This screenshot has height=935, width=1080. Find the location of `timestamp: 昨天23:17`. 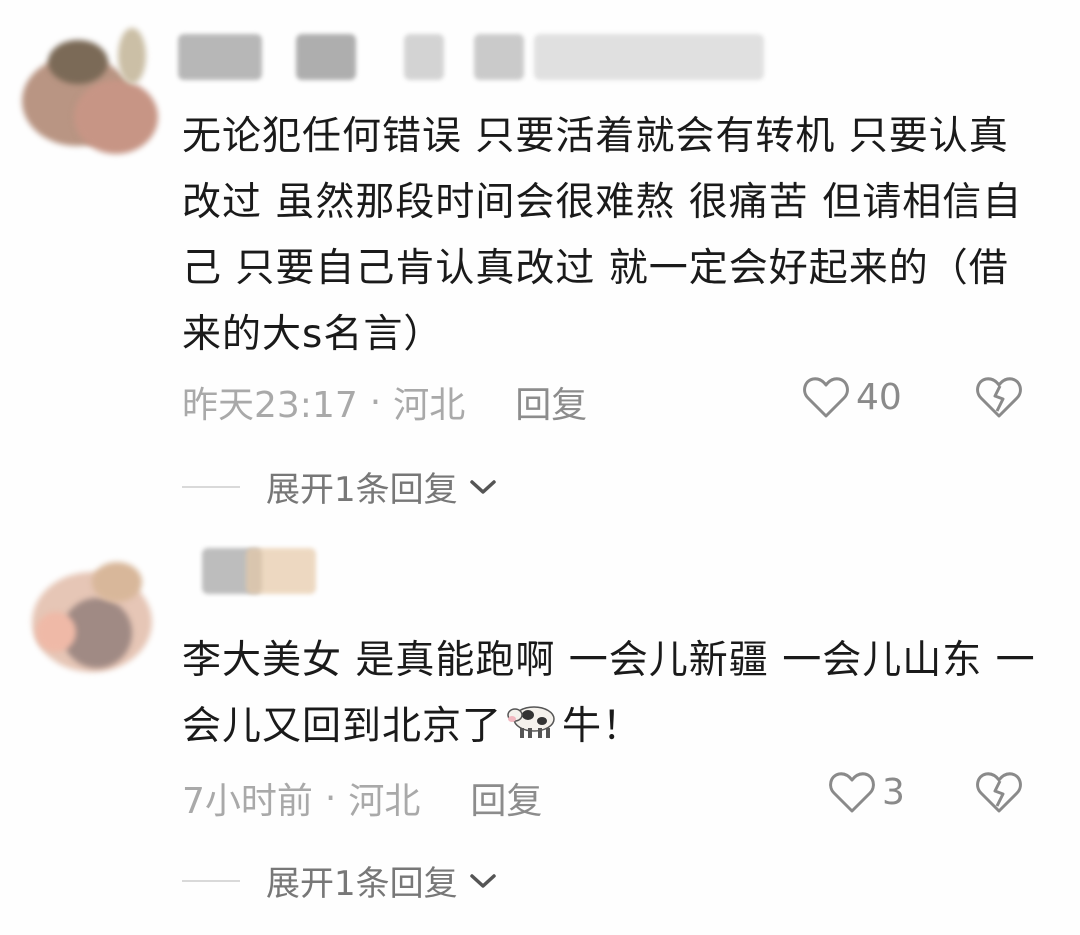

timestamp: 昨天23:17 is located at coordinates (270, 405).